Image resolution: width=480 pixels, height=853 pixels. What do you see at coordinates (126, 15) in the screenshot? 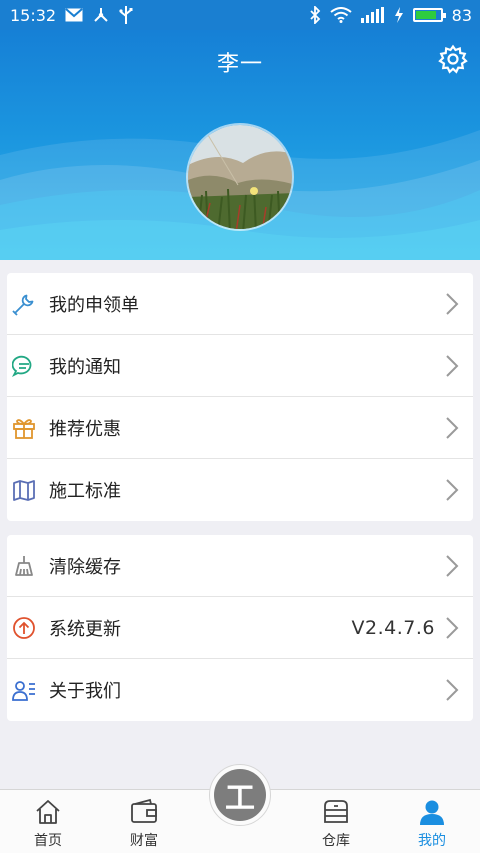
I see `usb-icon` at bounding box center [126, 15].